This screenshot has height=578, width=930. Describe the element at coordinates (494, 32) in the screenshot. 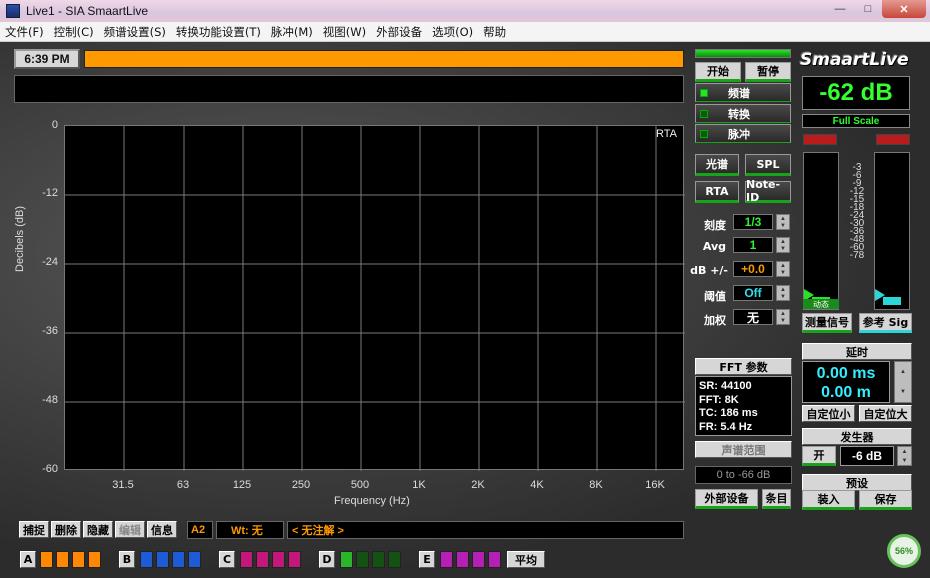

I see `menu-help: 帮助` at that location.